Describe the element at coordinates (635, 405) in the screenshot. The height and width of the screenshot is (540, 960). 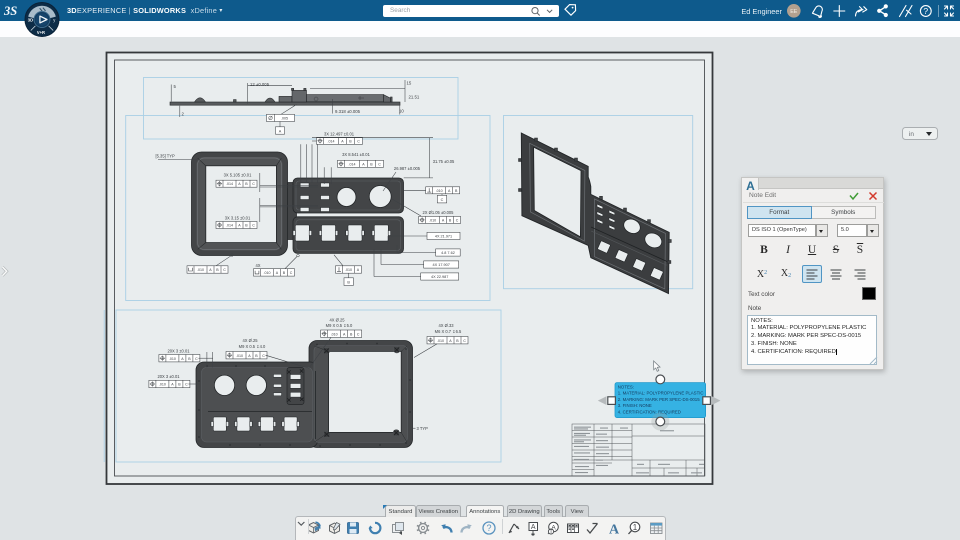
I see `svg-text: 3. FINISH: NONE` at that location.